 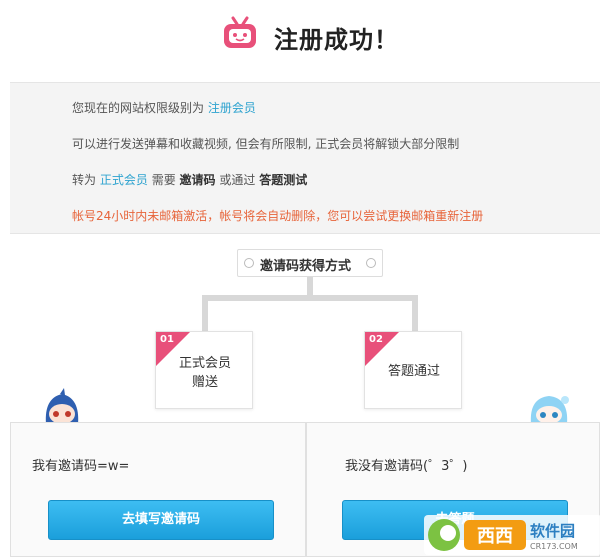 I want to click on mascot-left-icon, so click(x=62, y=406).